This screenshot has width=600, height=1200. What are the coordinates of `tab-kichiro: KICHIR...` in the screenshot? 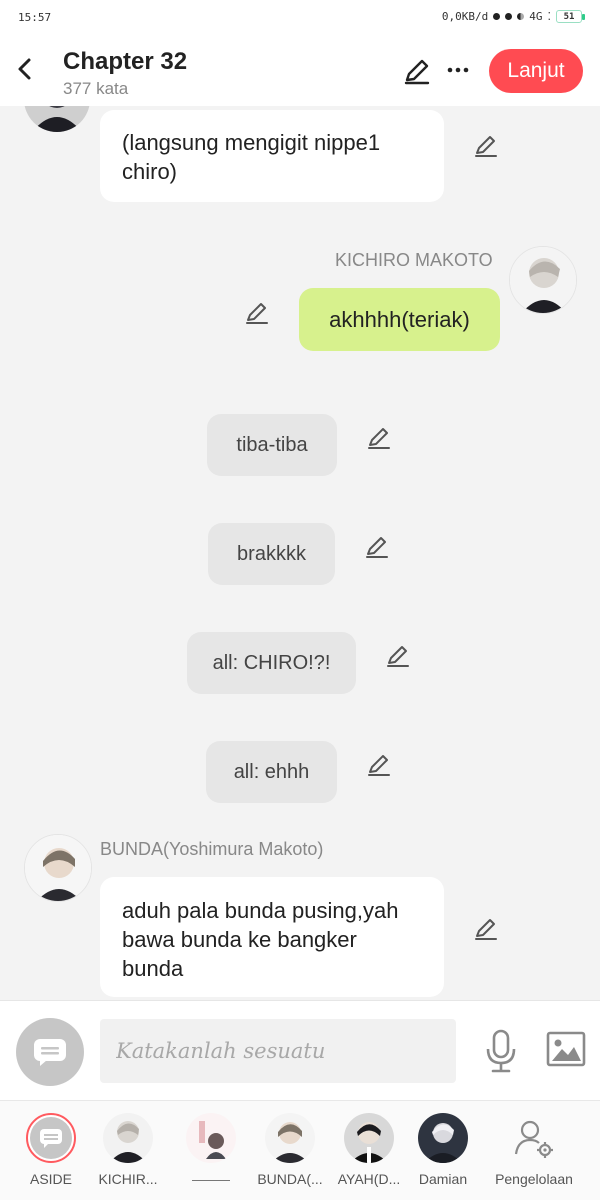 It's located at (128, 1150).